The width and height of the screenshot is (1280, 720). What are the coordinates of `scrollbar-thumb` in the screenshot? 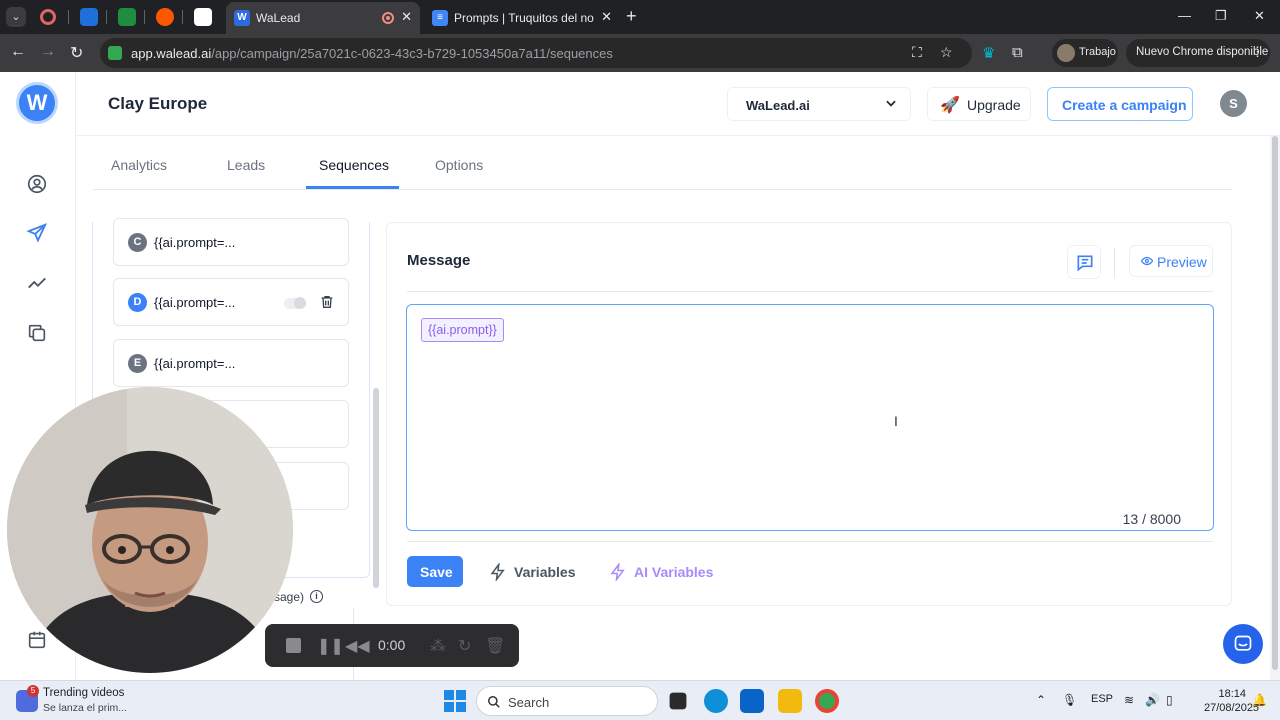 It's located at (1275, 403).